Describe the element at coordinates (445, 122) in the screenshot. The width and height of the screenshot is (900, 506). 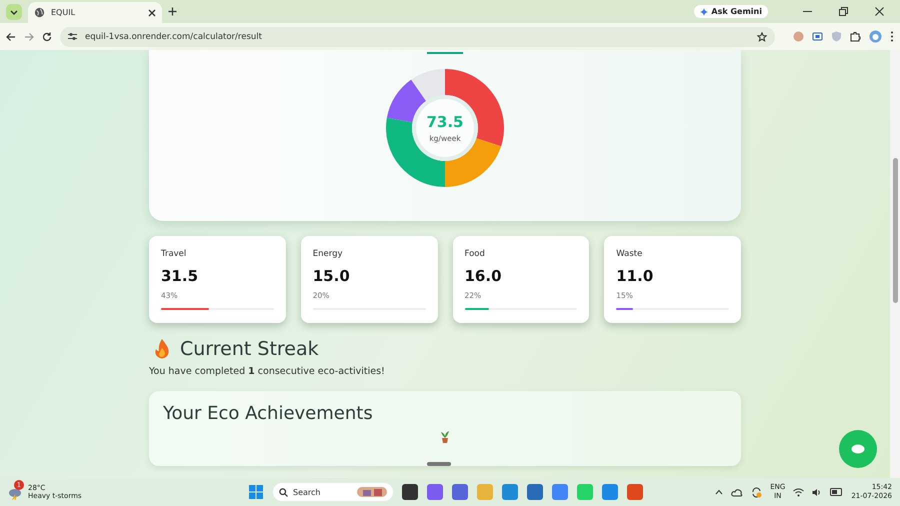
I see `total-value: 73.5` at that location.